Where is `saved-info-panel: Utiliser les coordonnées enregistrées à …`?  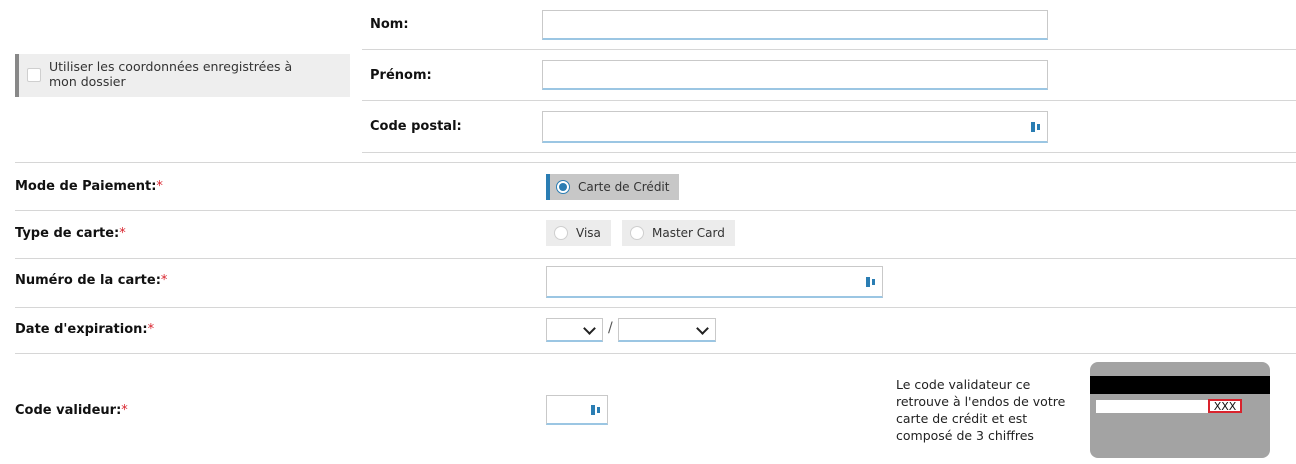
saved-info-panel: Utiliser les coordonnées enregistrées à … is located at coordinates (182, 75).